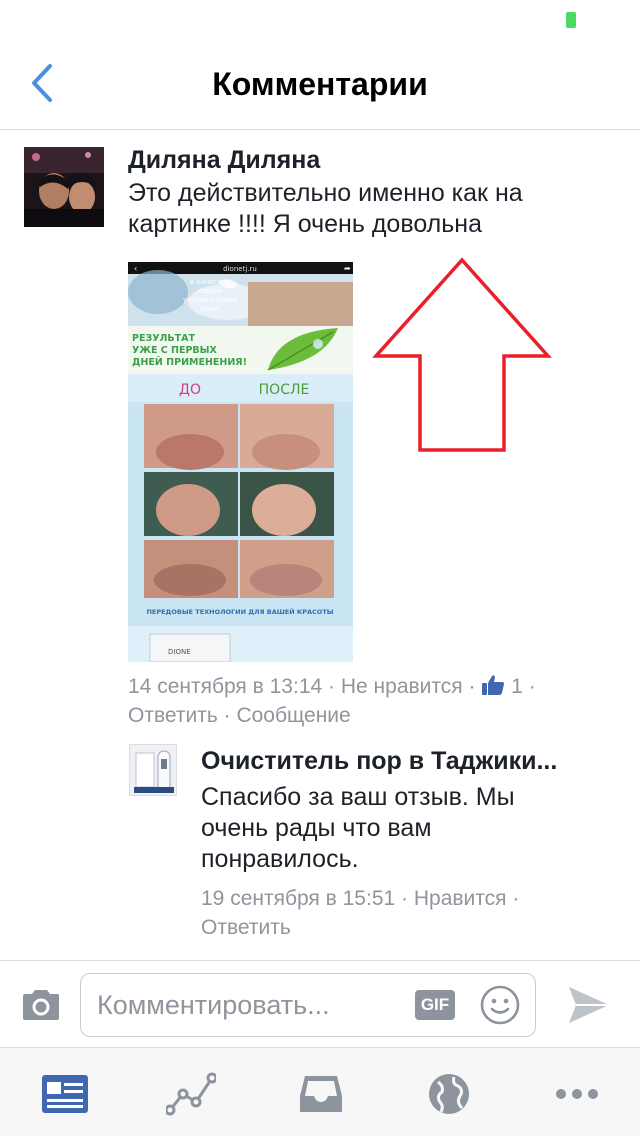 This screenshot has height=1136, width=640. I want to click on svg-text: и нанесите, so click(209, 282).